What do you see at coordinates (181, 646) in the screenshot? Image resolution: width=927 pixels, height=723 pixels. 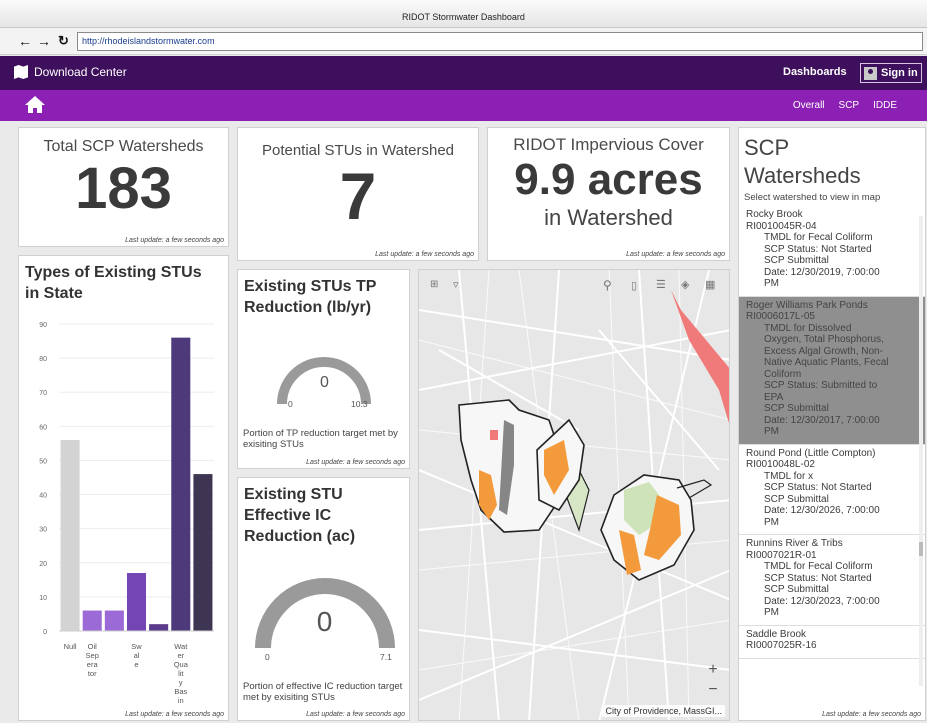 I see `x-tick-label: Wat` at bounding box center [181, 646].